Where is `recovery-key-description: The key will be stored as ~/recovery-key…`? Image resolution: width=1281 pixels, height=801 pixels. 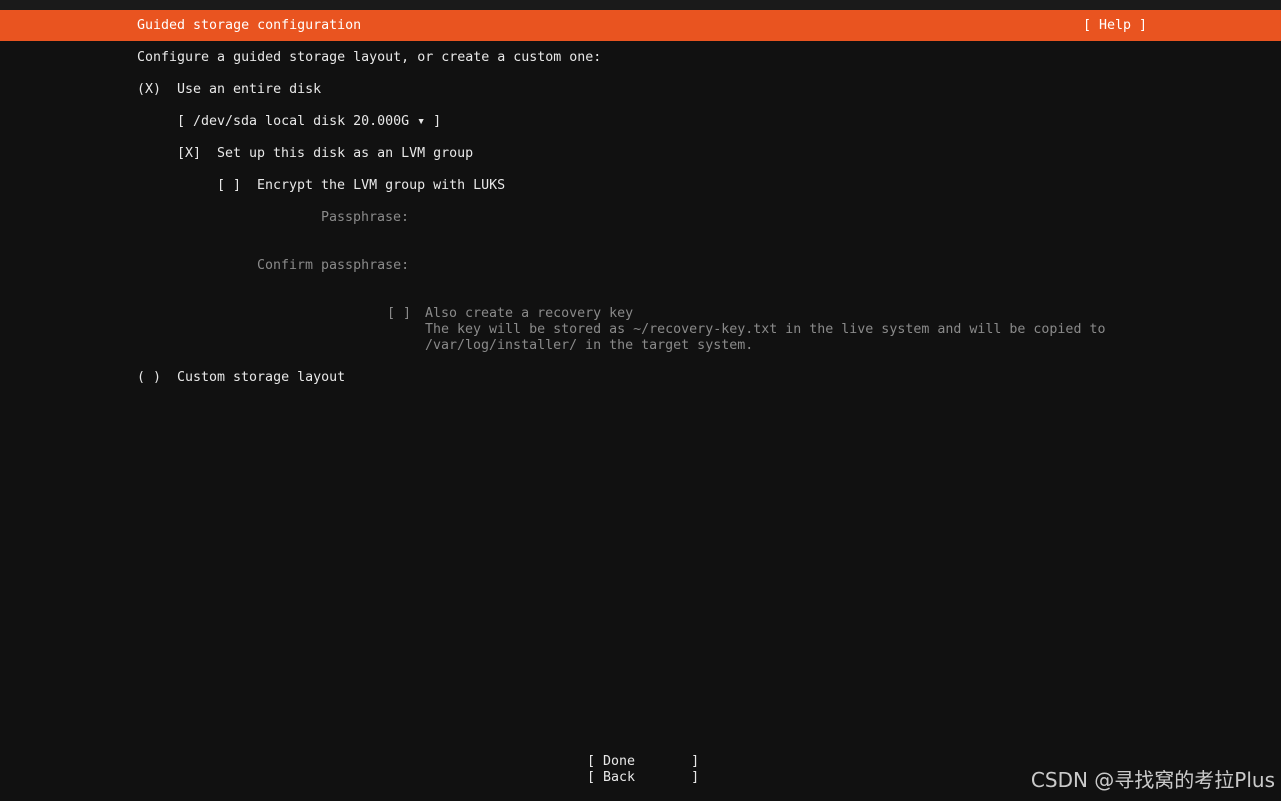
recovery-key-description: The key will be stored as ~/recovery-key… is located at coordinates (765, 329).